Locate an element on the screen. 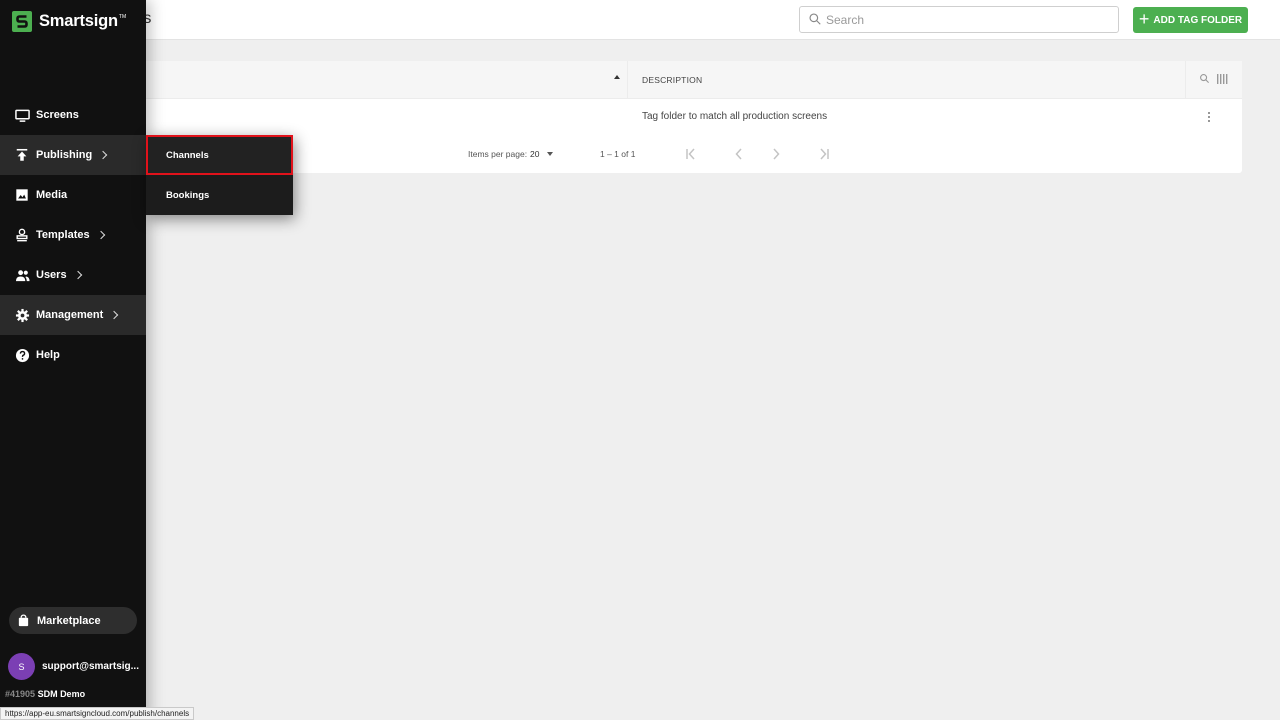  add-tag-folder-button: + ADD TAG FOLDER is located at coordinates (1190, 20).